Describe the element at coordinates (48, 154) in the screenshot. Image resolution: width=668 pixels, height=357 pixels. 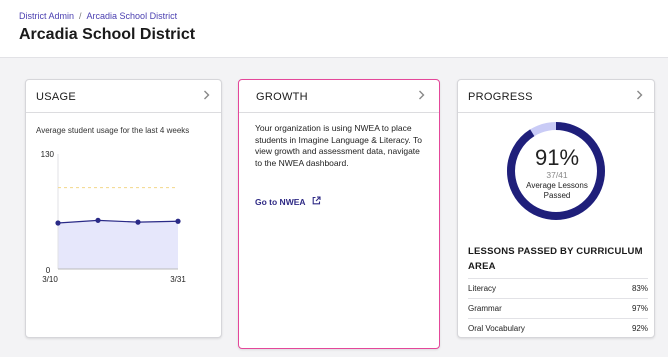
I see `y-tick-label: 130` at that location.